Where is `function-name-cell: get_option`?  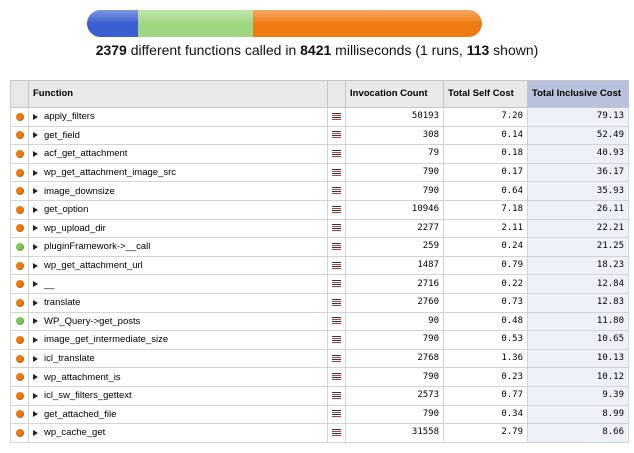 function-name-cell: get_option is located at coordinates (178, 209).